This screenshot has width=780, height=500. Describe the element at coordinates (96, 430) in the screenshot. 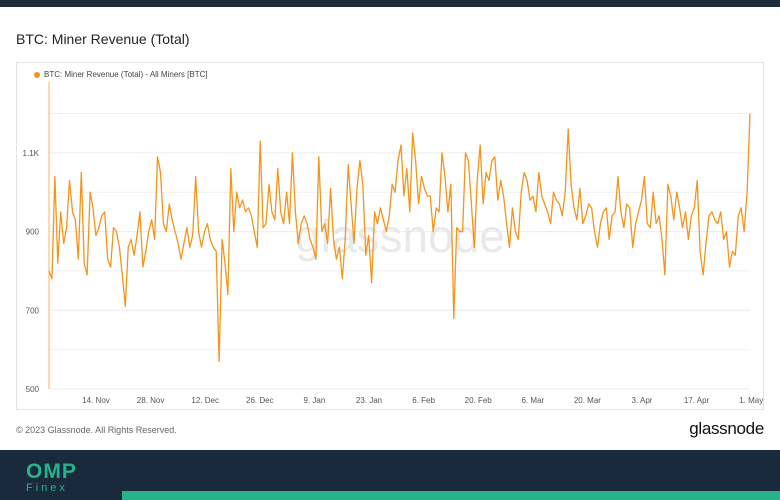

I see `copyright-text: © 2023 Glassnode. All Rights Reserved.` at that location.